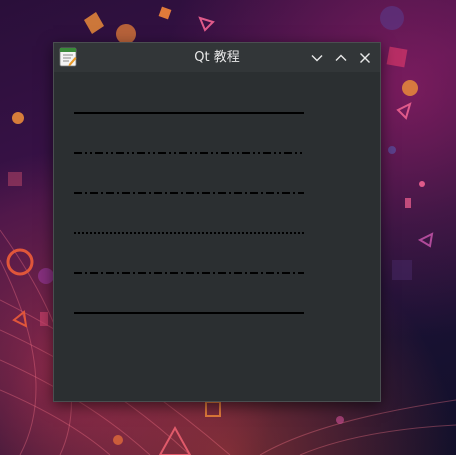  I want to click on minimize-icon, so click(317, 58).